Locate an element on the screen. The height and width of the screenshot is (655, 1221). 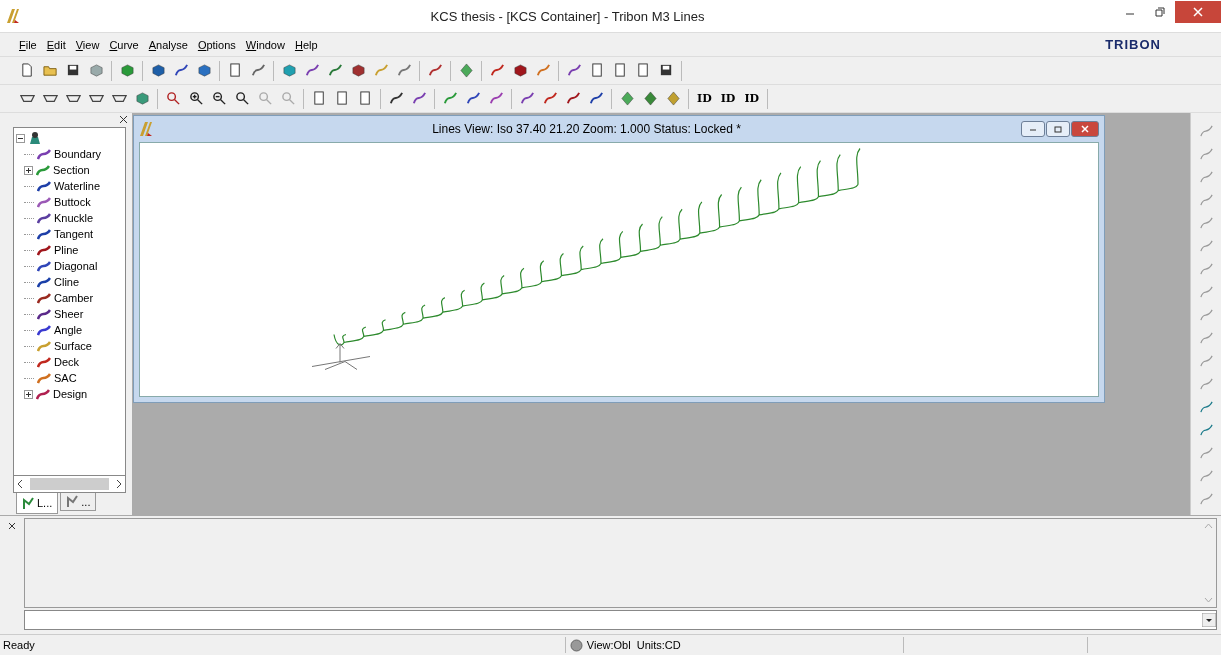
tree-item: Surface is located at coordinates (73, 346).